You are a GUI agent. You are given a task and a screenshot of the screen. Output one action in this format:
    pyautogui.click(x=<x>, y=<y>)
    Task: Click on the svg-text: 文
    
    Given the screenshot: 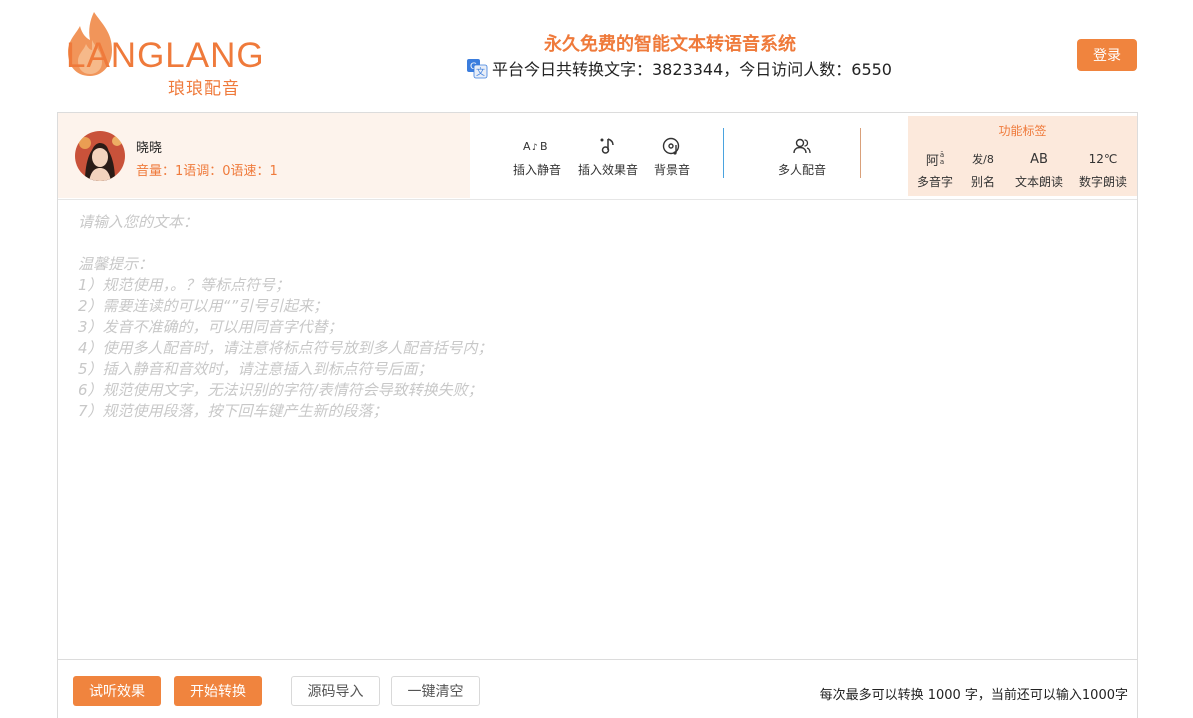 What is the action you would take?
    pyautogui.click(x=480, y=72)
    